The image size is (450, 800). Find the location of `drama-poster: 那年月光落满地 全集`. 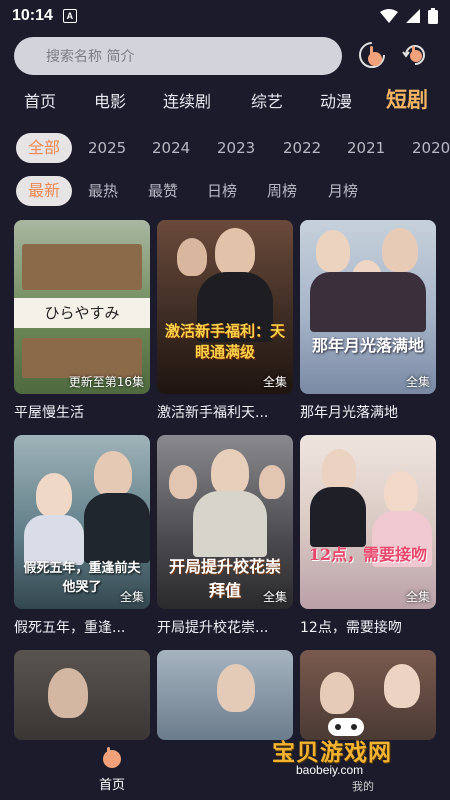

drama-poster: 那年月光落满地 全集 is located at coordinates (368, 307).